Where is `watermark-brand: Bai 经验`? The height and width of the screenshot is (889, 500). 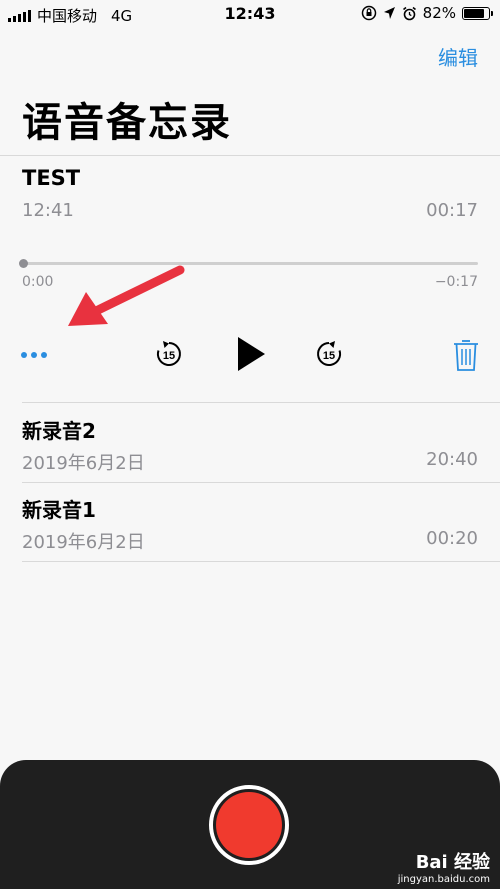
watermark-brand: Bai 经验 is located at coordinates (452, 862).